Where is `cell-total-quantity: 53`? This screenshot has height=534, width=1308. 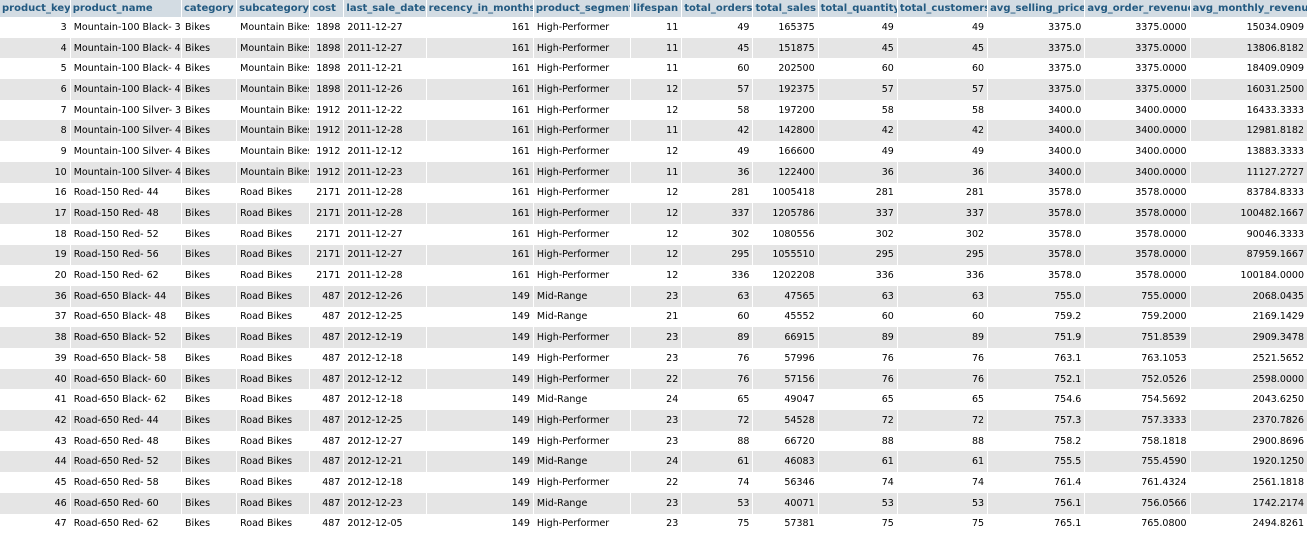
cell-total-quantity: 53 is located at coordinates (857, 503).